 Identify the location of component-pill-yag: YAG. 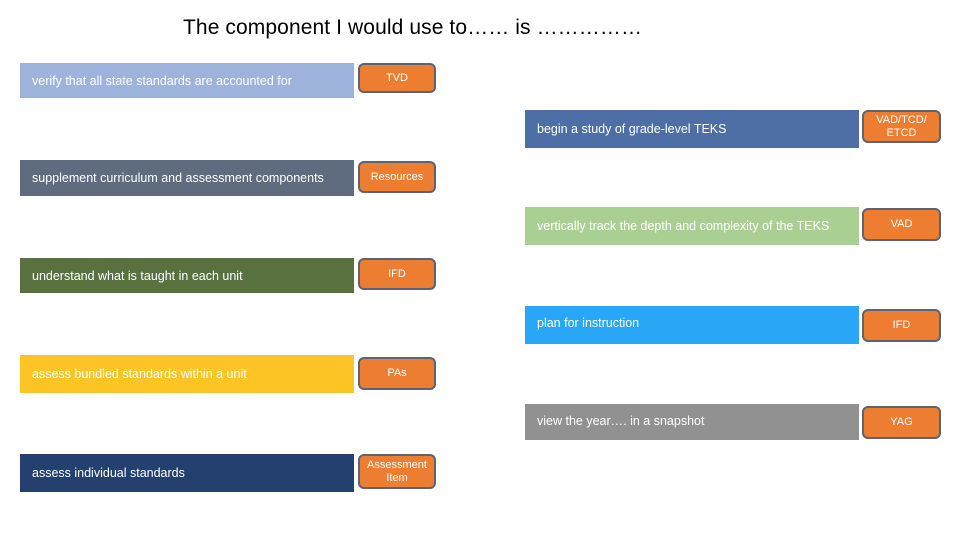
(901, 422).